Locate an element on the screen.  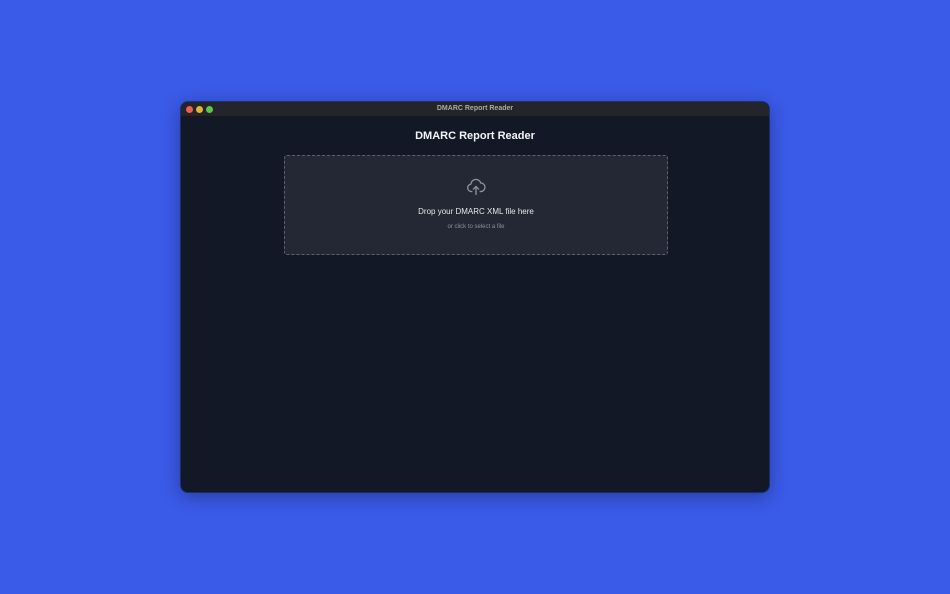
title-bar: DMARC Report Reader is located at coordinates (475, 109).